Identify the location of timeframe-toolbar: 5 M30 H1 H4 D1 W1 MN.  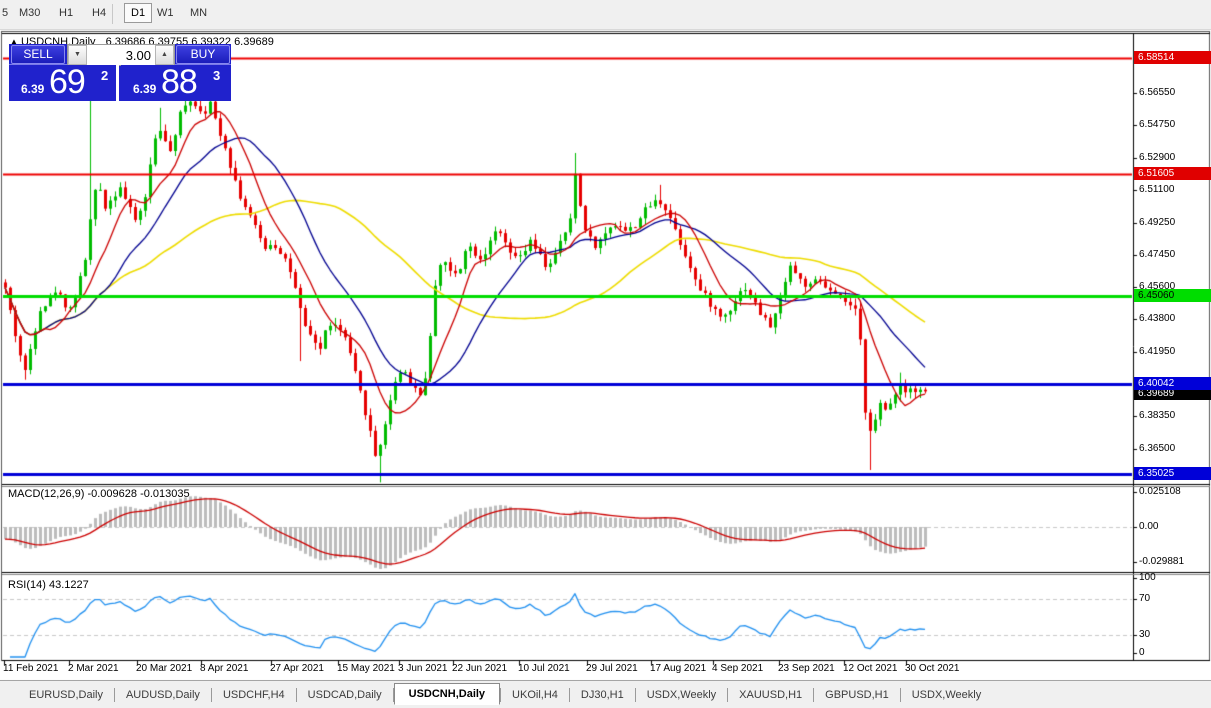
(605, 15).